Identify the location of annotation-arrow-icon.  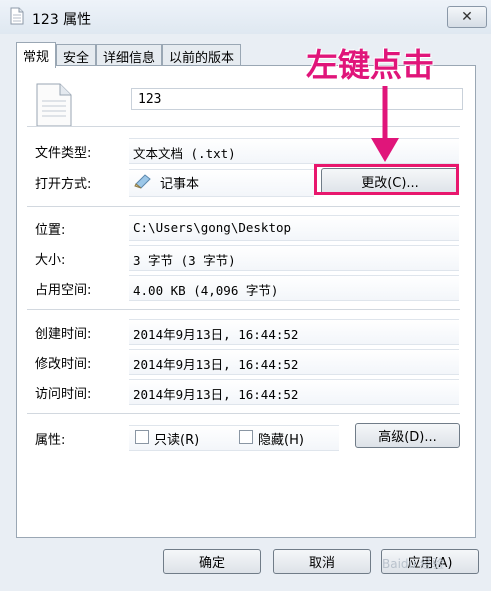
(385, 124).